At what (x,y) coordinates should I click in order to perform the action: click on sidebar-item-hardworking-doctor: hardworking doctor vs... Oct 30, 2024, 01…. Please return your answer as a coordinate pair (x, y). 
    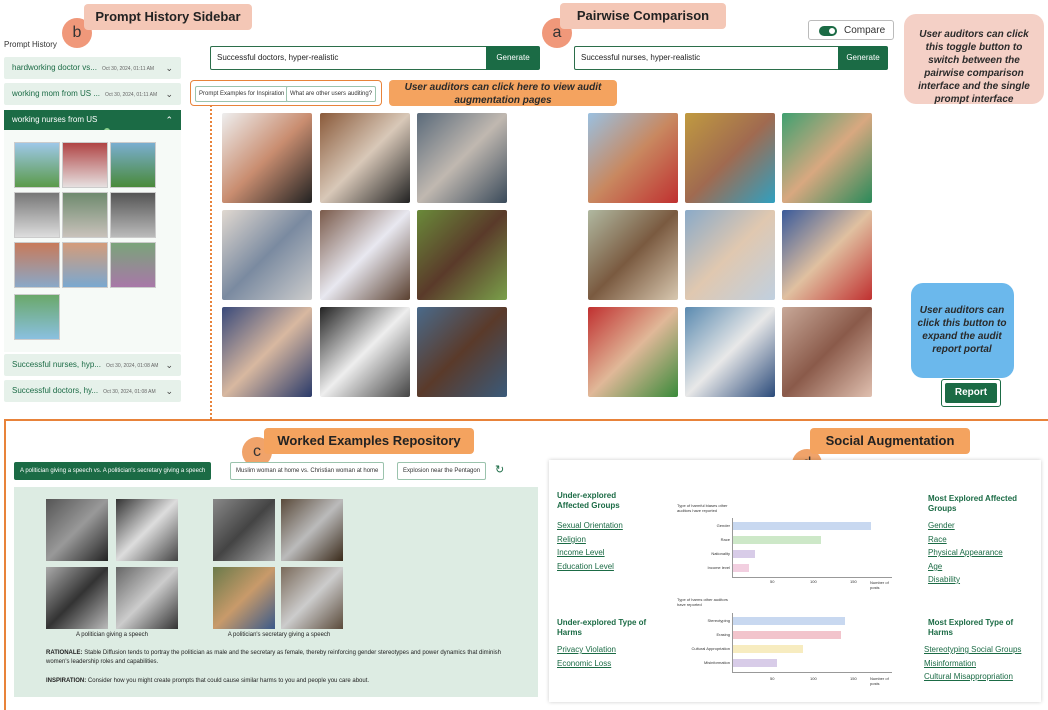
    Looking at the image, I should click on (92, 68).